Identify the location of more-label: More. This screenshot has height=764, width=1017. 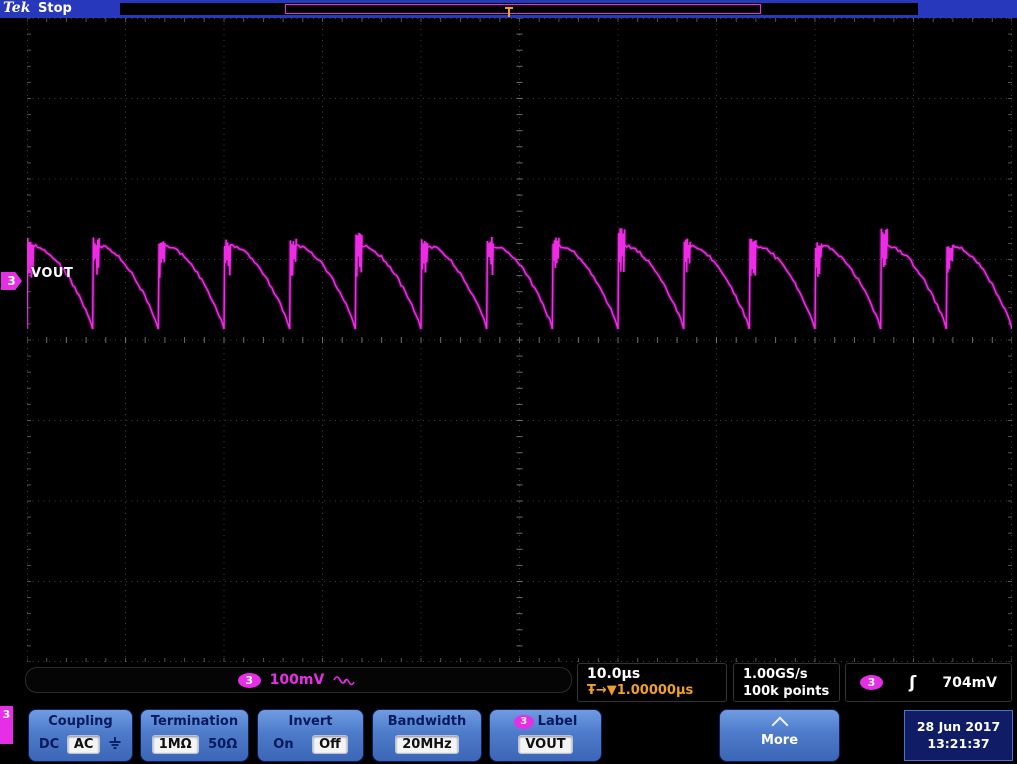
(779, 740).